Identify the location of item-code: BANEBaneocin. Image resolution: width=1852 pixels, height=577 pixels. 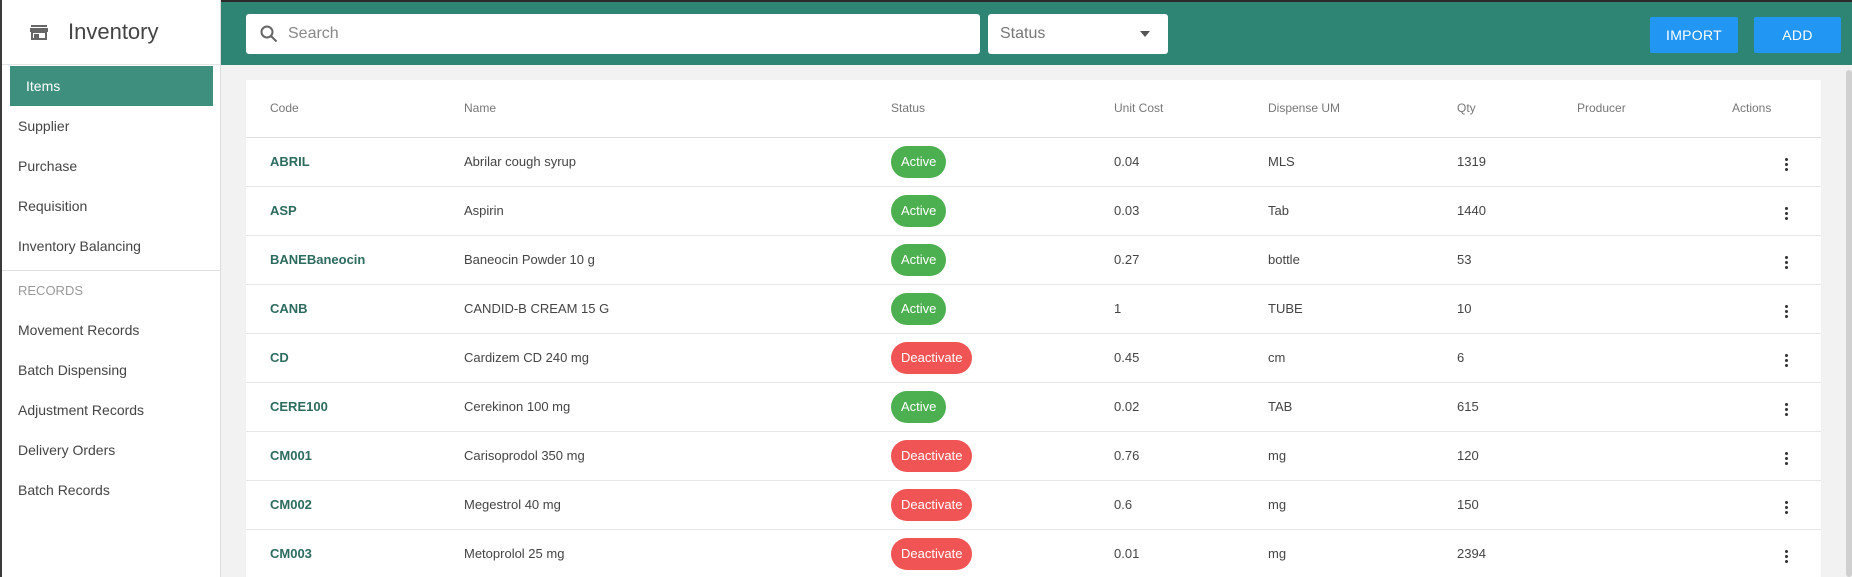
(355, 260).